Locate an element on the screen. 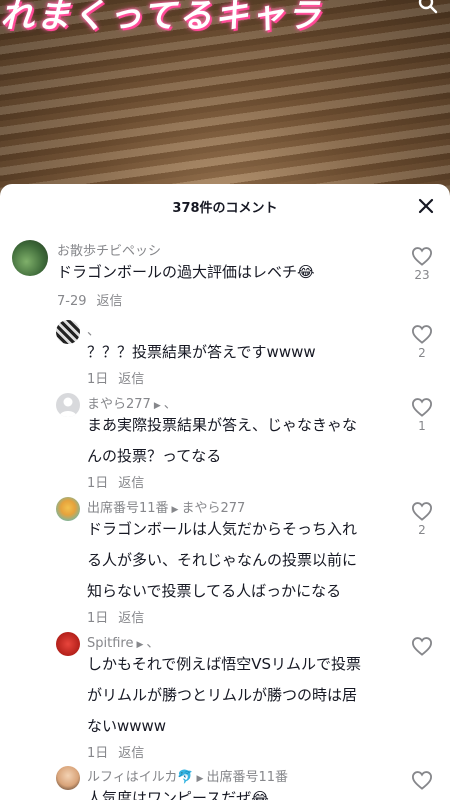 This screenshot has width=450, height=800. comment-text: ドラゴンボールの過大評価はレベチ😂 is located at coordinates (186, 272).